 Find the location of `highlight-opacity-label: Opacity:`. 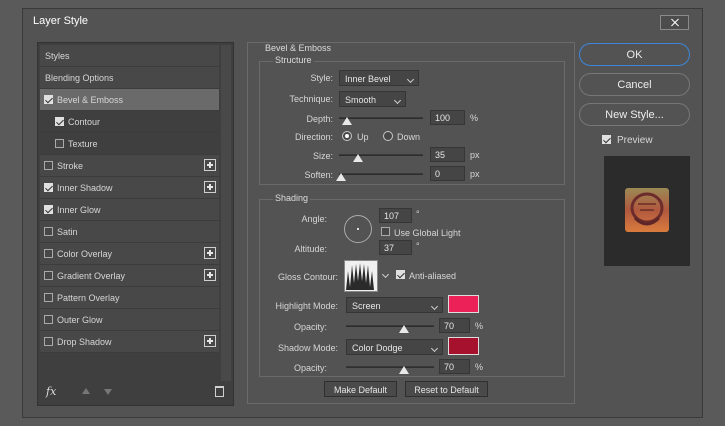

highlight-opacity-label: Opacity: is located at coordinates (310, 327).